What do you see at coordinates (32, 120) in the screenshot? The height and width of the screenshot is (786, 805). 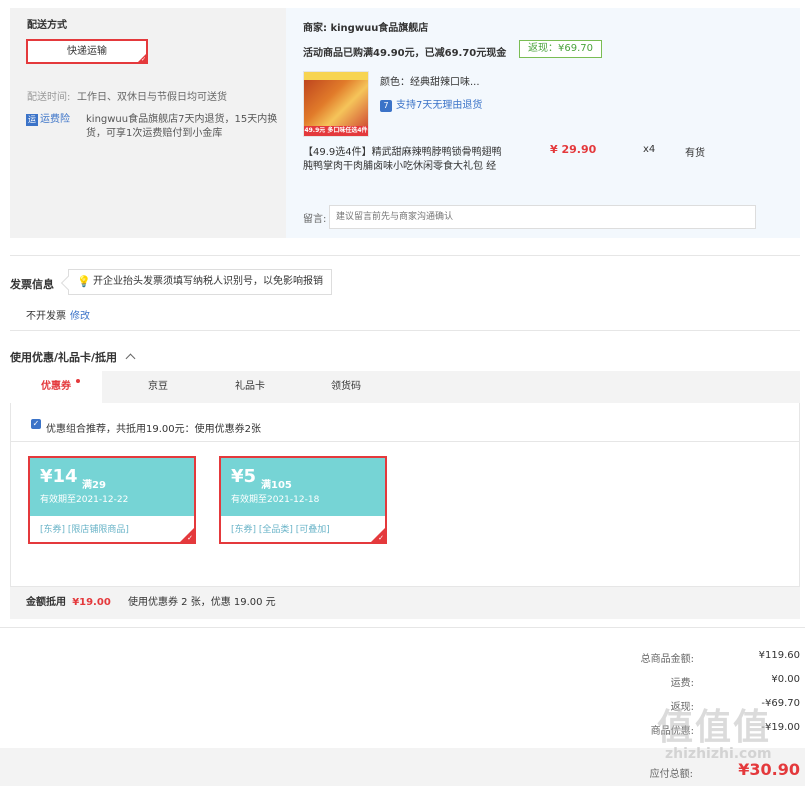 I see `shield-icon: 运` at bounding box center [32, 120].